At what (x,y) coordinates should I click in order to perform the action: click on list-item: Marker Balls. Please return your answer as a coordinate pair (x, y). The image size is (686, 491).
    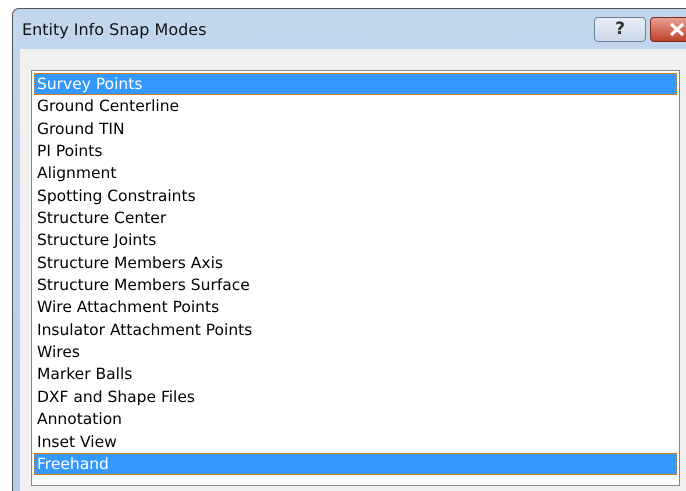
    Looking at the image, I should click on (355, 374).